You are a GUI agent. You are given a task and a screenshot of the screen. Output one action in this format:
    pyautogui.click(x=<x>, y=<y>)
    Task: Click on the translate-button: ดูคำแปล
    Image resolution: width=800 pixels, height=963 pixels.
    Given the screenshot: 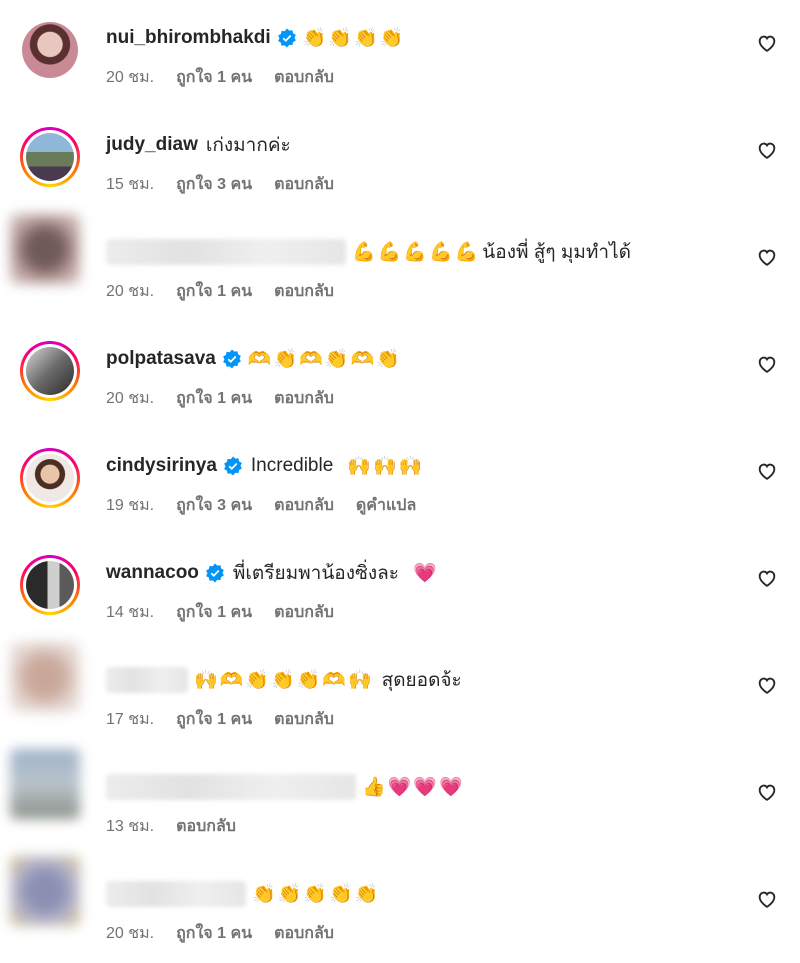 What is the action you would take?
    pyautogui.click(x=386, y=505)
    